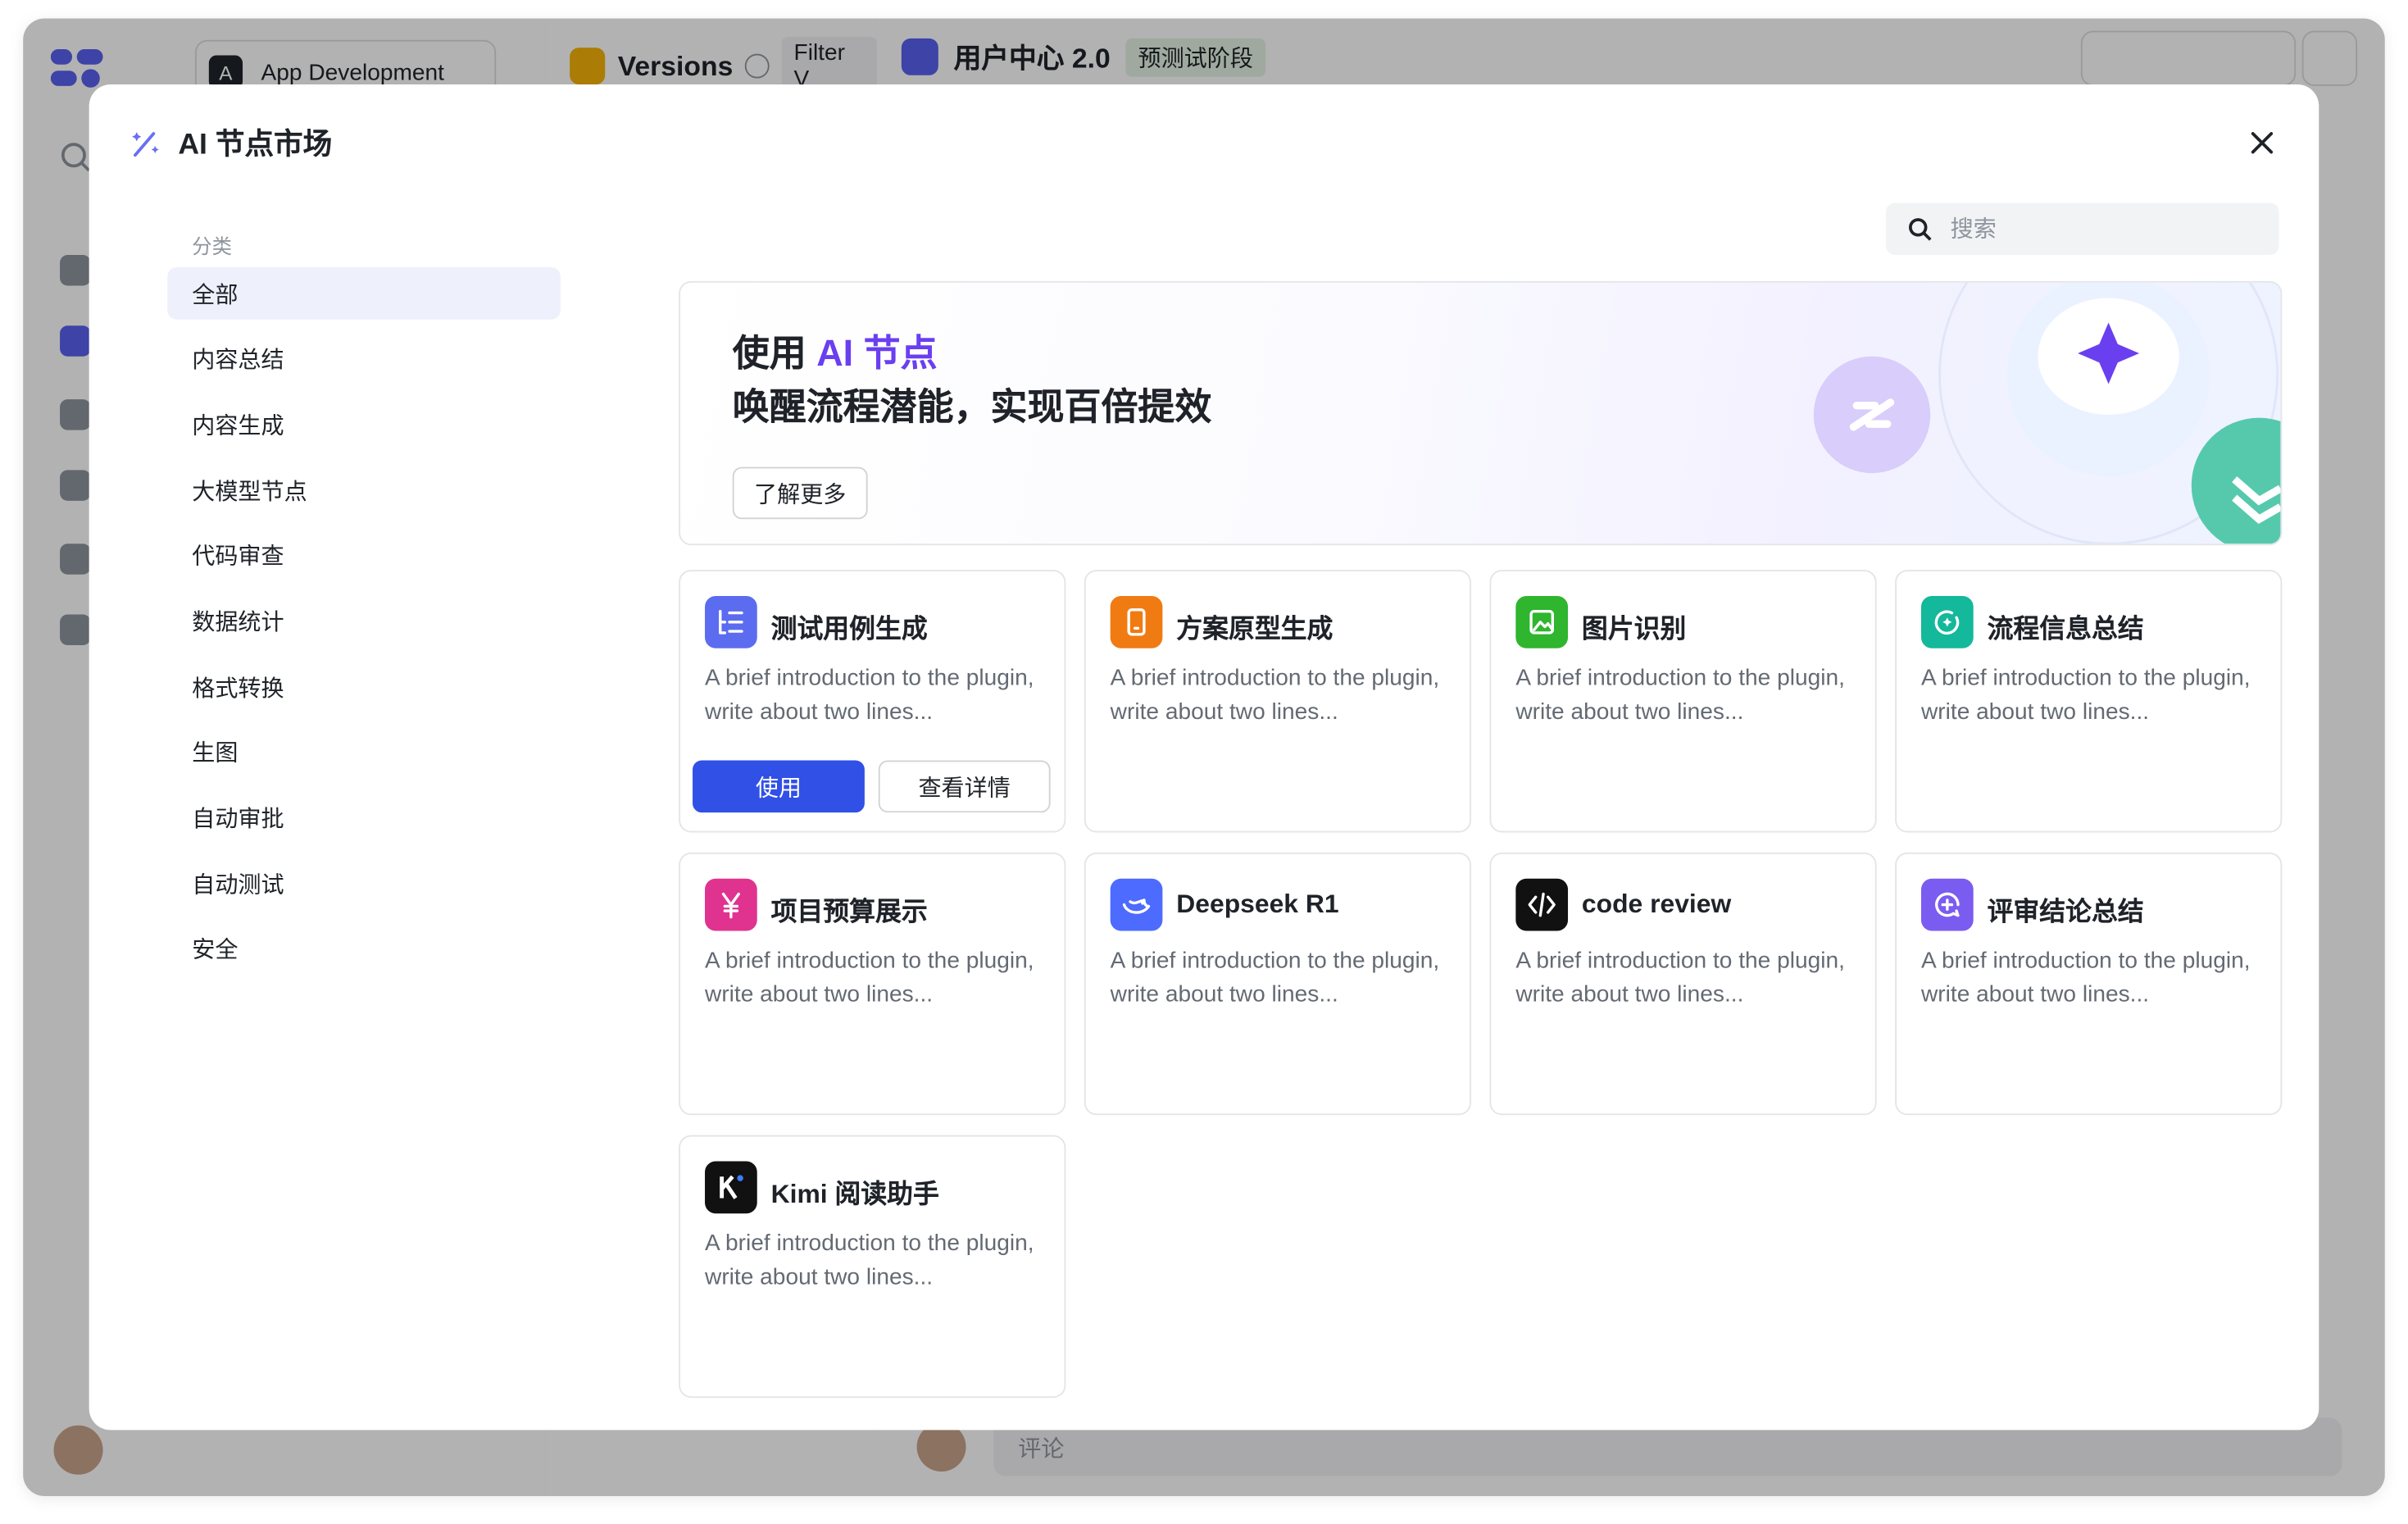 This screenshot has width=2408, height=1524. What do you see at coordinates (731, 904) in the screenshot?
I see `yen-icon` at bounding box center [731, 904].